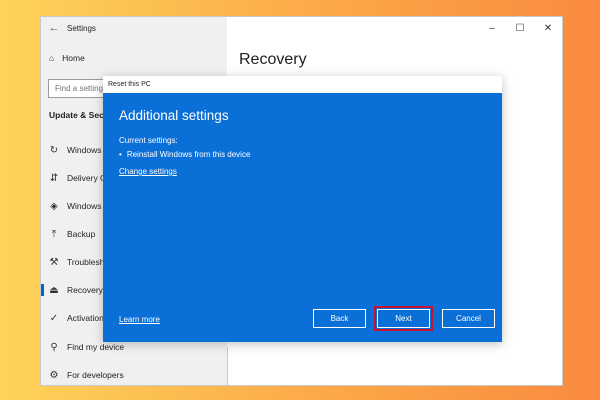  Describe the element at coordinates (85, 290) in the screenshot. I see `sidebar-item-label: Recovery` at that location.